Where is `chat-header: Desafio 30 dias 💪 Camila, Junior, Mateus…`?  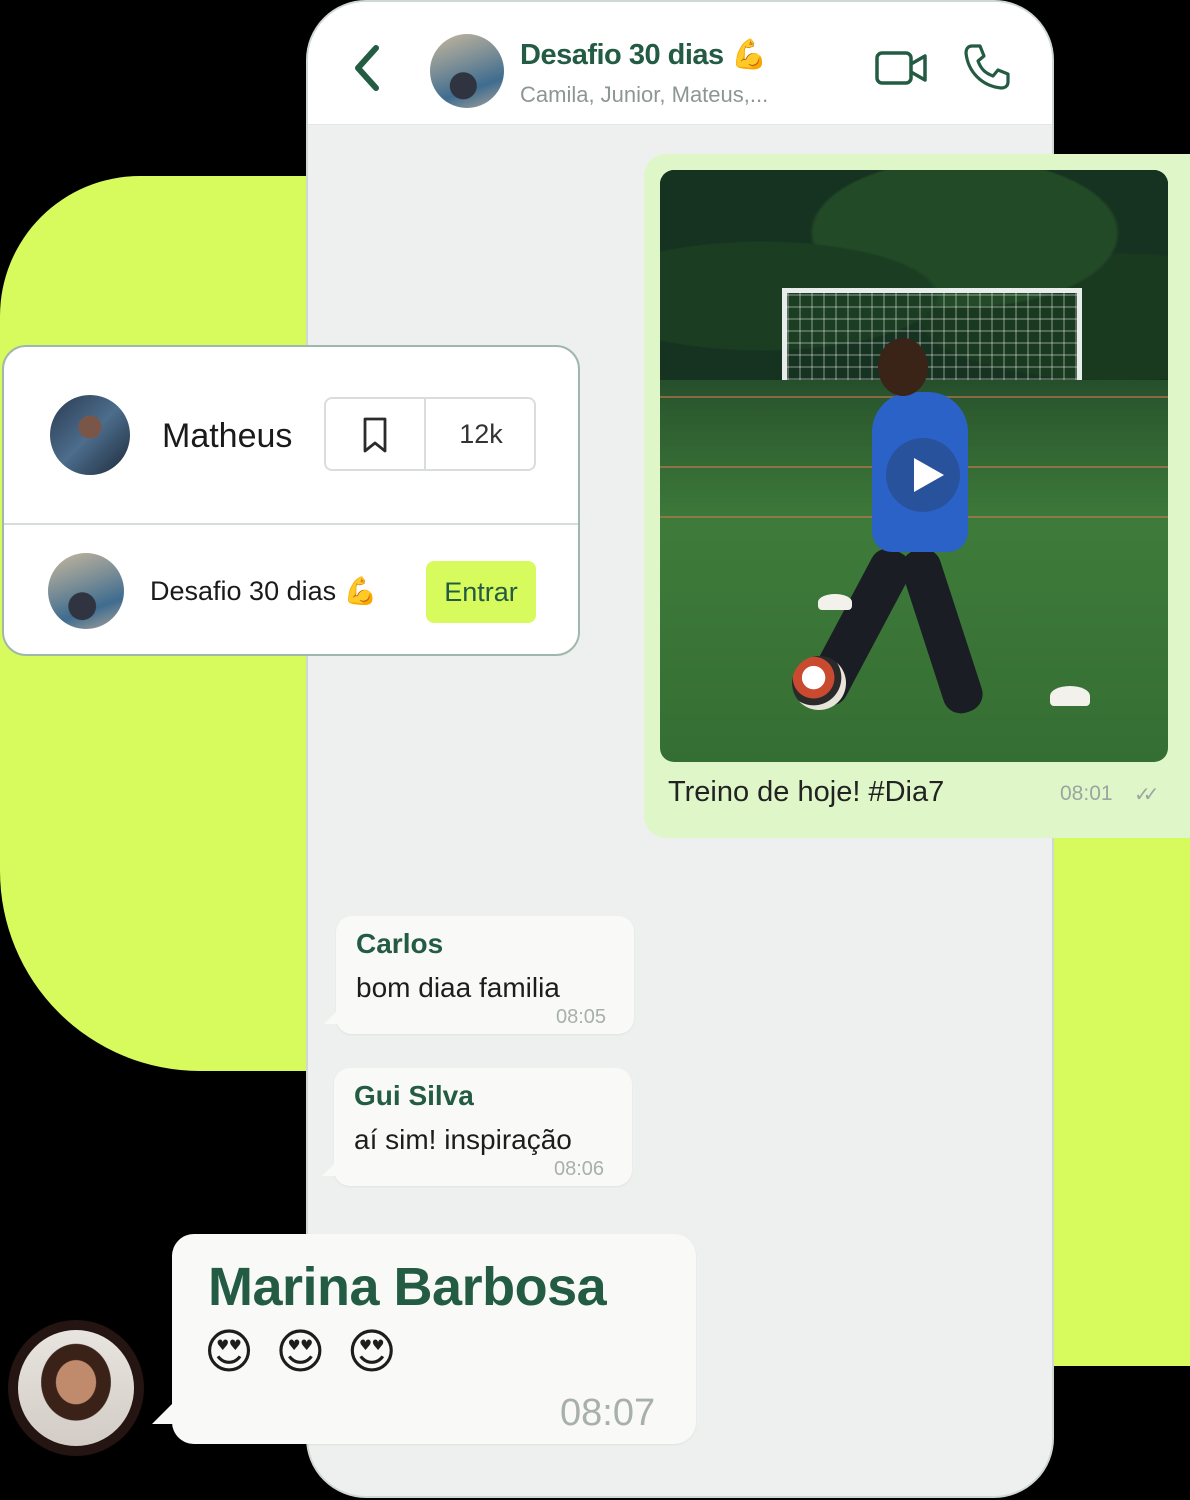
chat-header: Desafio 30 dias 💪 Camila, Junior, Mateus… is located at coordinates (680, 63).